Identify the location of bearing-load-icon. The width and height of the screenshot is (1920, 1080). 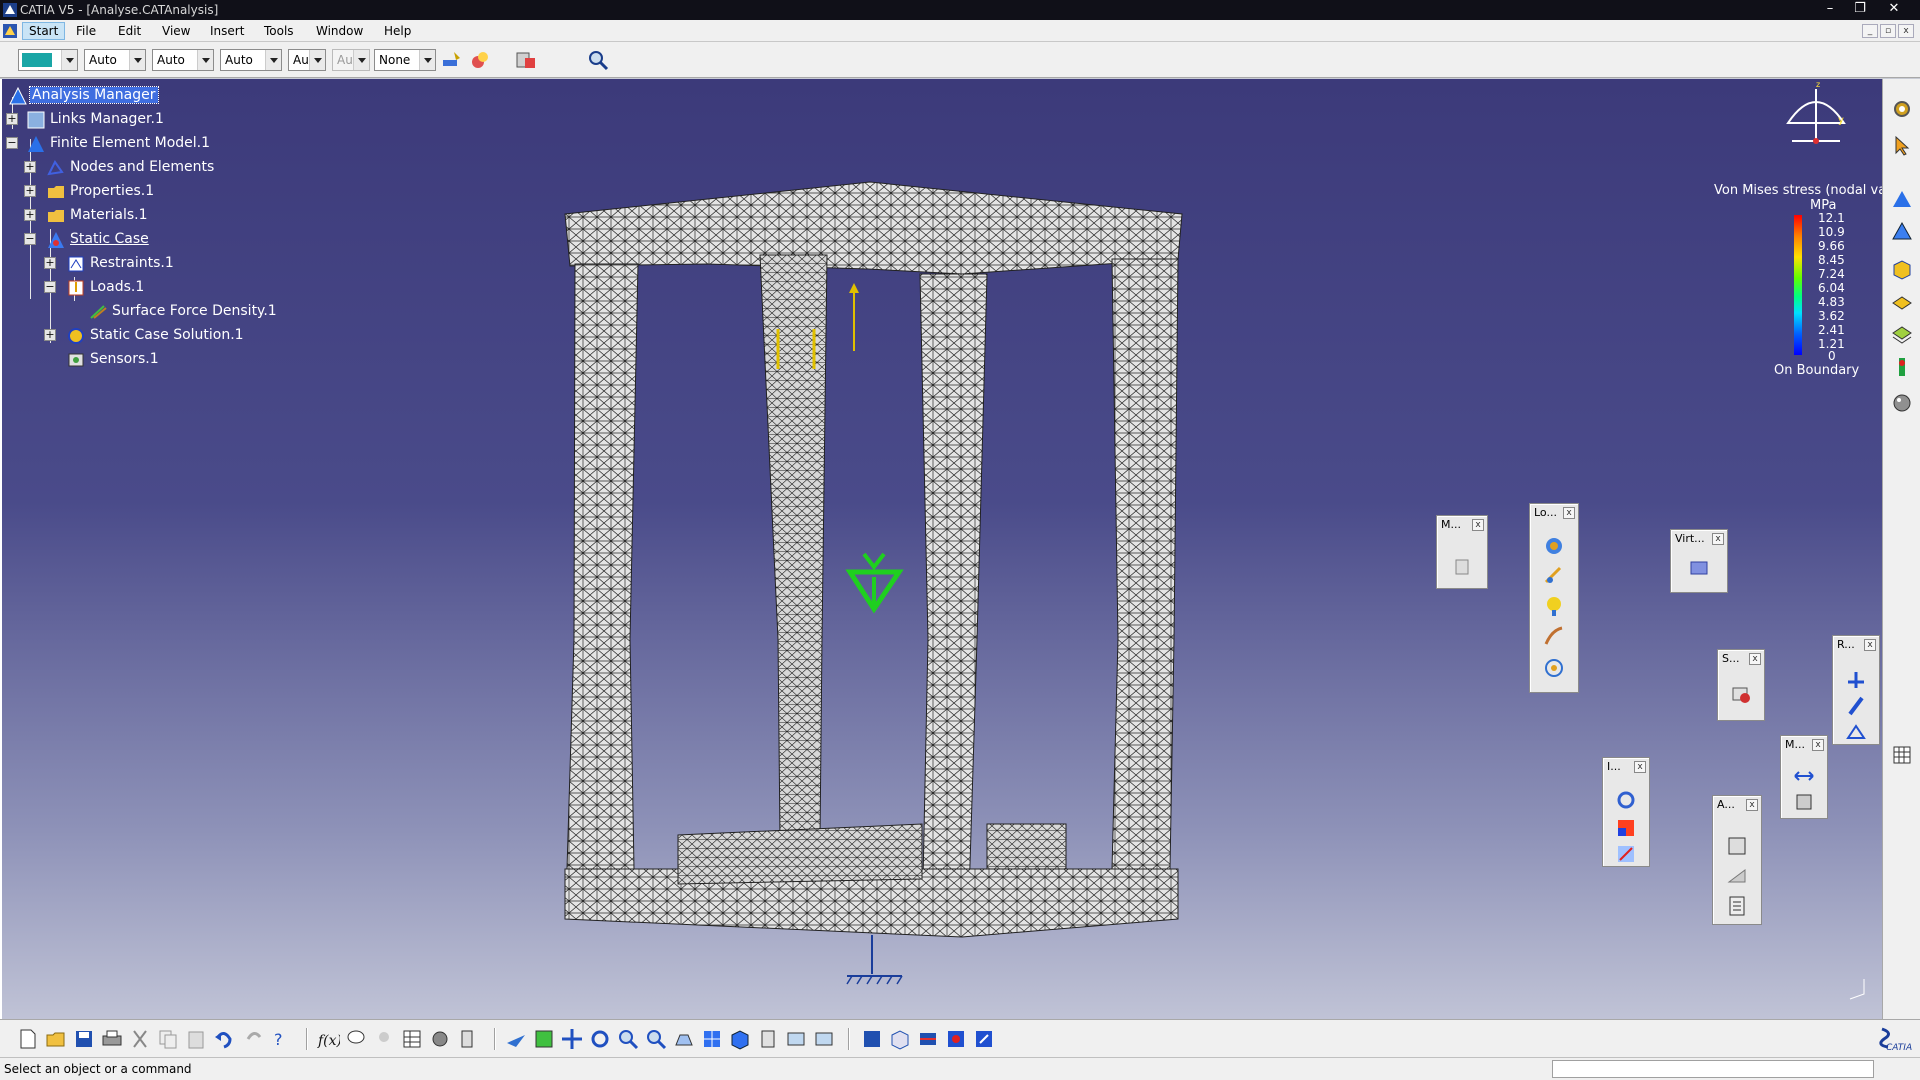
(1554, 636).